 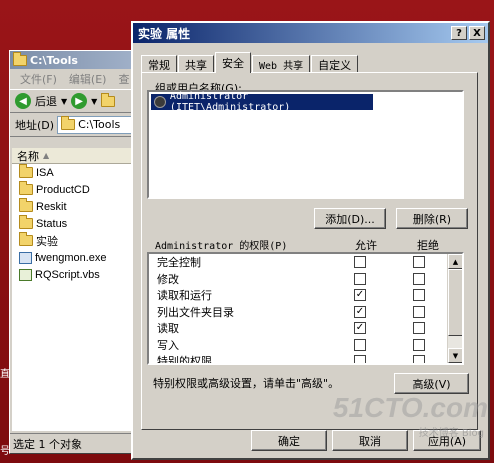 I want to click on explorer-menubar: 文件(F) 编辑(E) 查, so click(x=79, y=79).